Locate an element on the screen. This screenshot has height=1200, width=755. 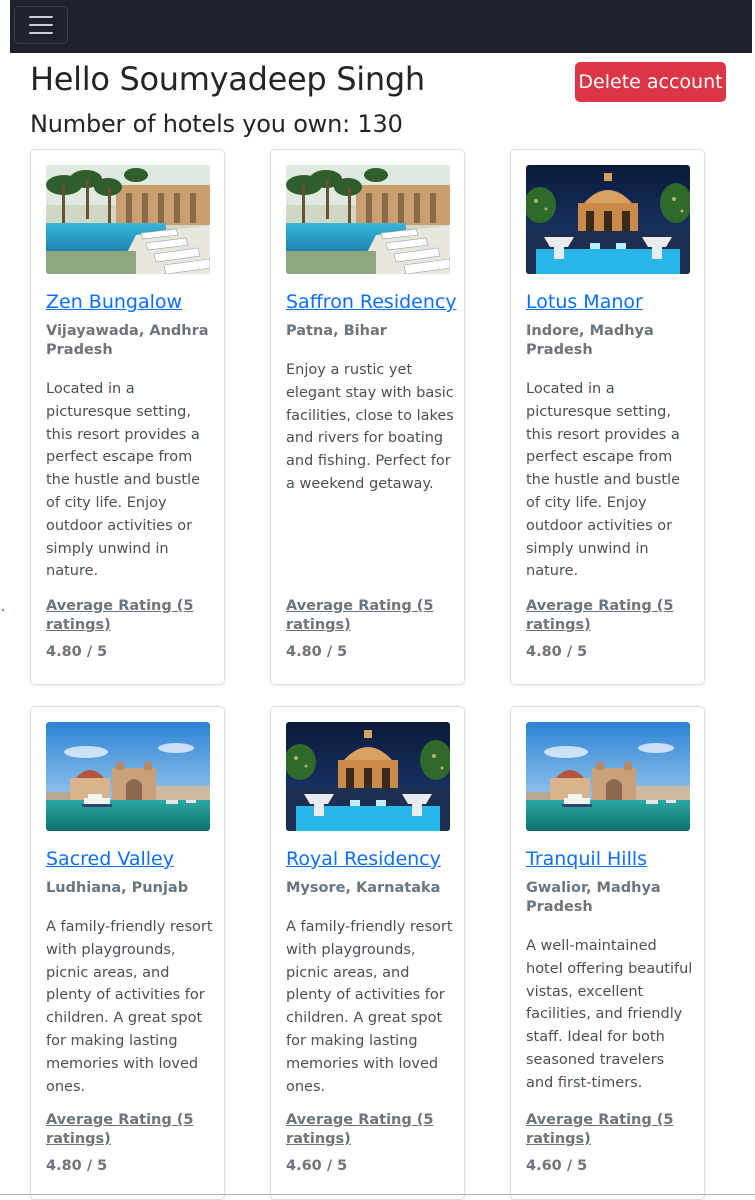
hotel-name-link: Saffron Residency is located at coordinates (373, 302).